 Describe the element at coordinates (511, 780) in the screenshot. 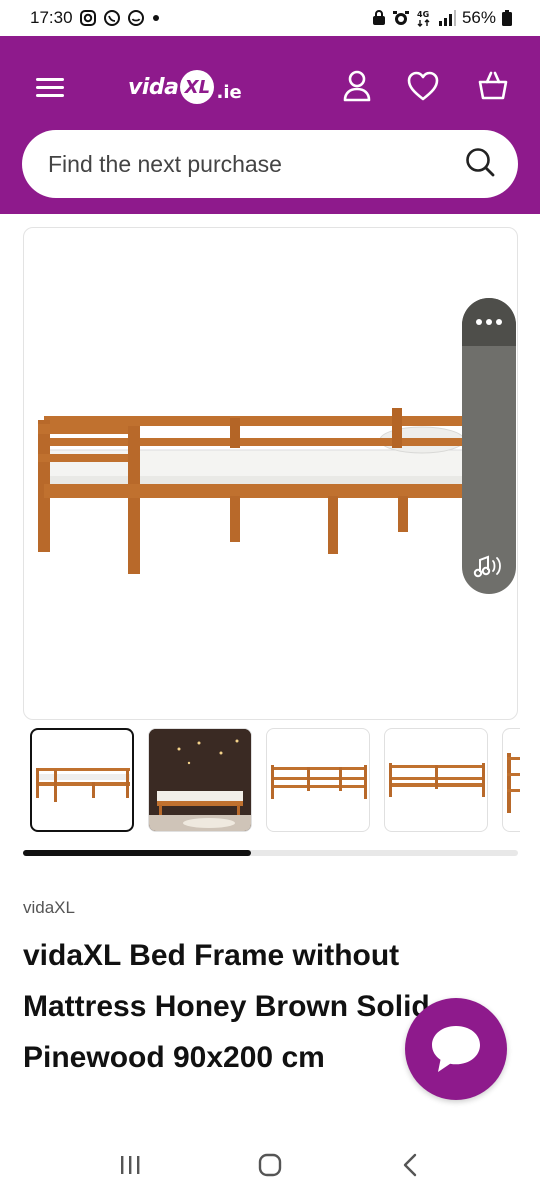

I see `thumbnail-bed-frame-end` at that location.